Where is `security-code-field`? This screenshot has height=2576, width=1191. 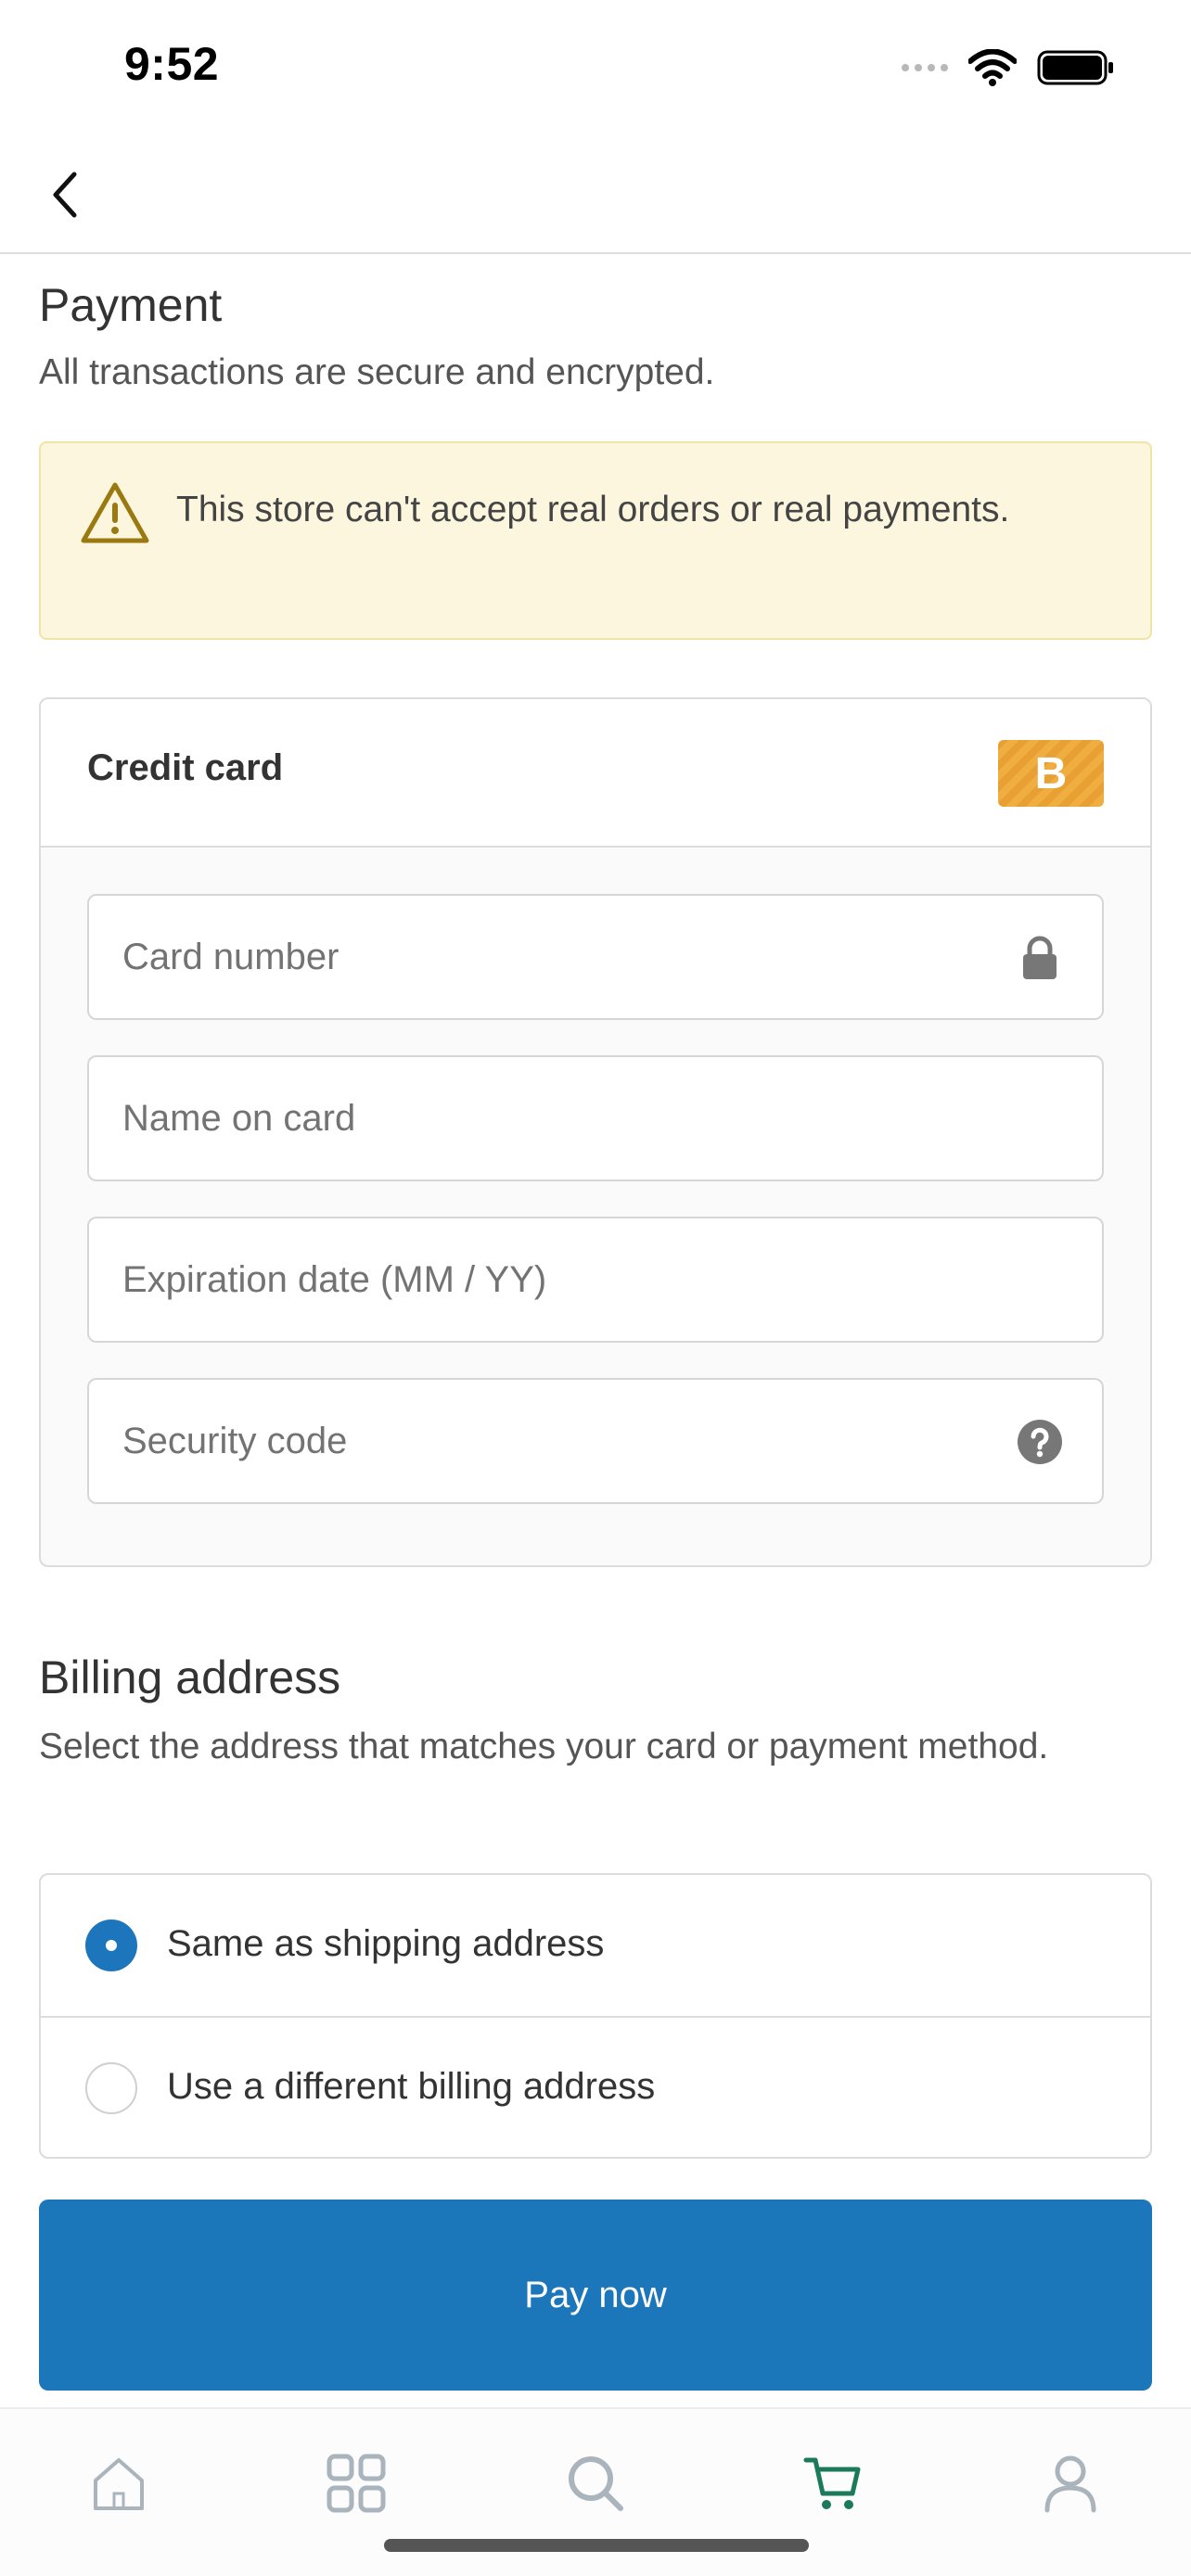 security-code-field is located at coordinates (595, 1441).